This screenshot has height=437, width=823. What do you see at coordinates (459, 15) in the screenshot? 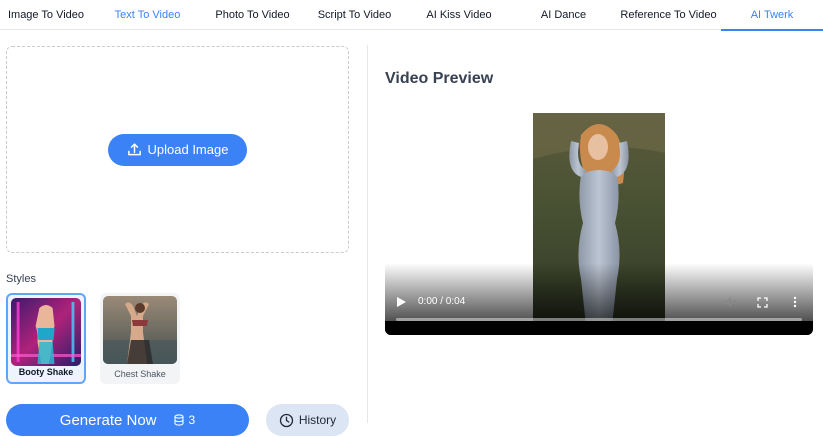
I see `tab-ai-kiss-video: AI Kiss Video` at bounding box center [459, 15].